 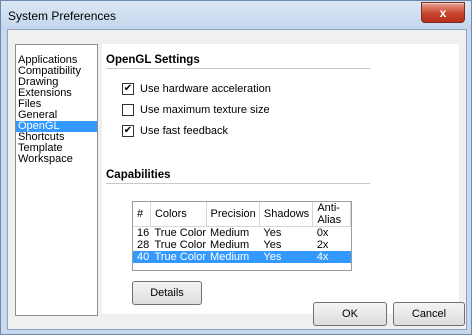 I want to click on table-cell: 40, so click(x=142, y=257).